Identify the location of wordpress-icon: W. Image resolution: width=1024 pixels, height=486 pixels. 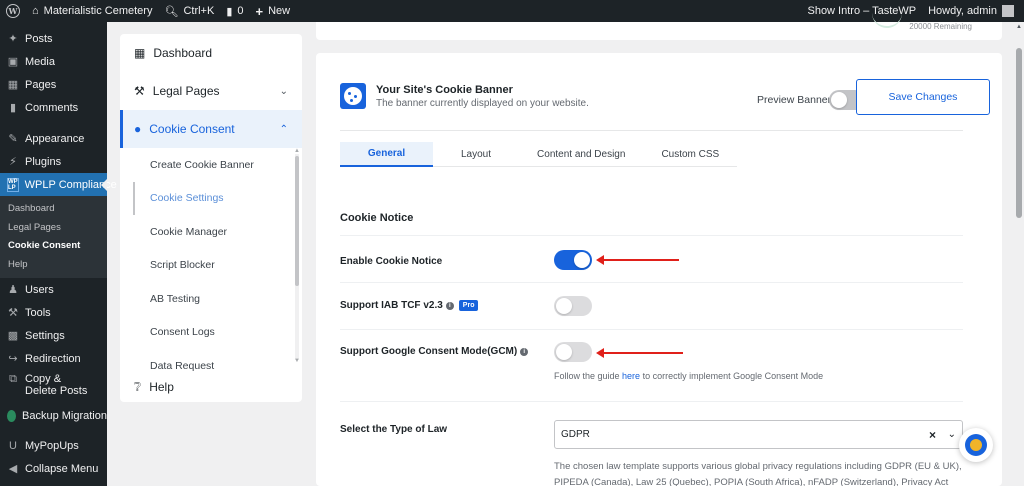
(13, 11).